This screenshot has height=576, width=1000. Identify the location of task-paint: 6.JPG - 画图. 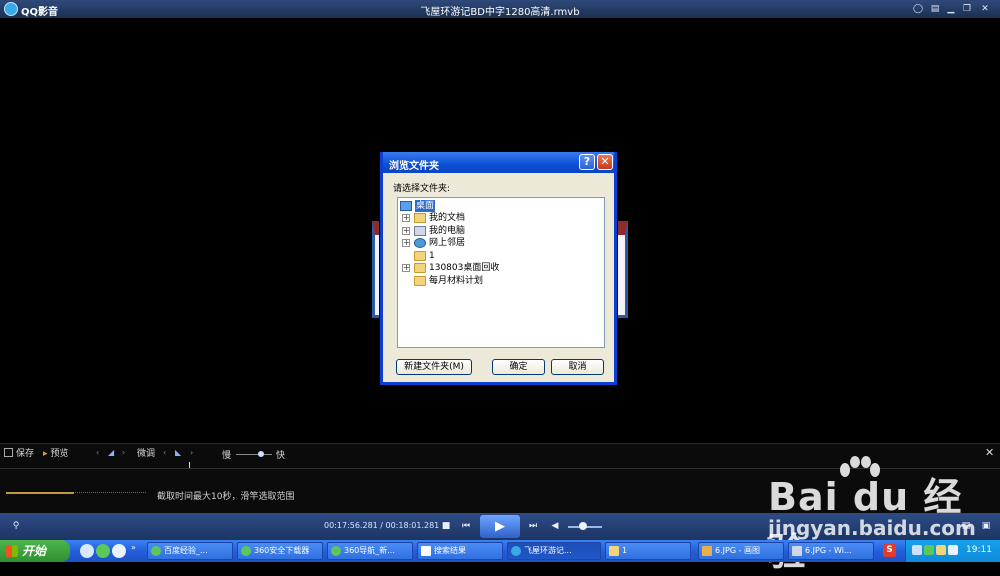
(741, 551).